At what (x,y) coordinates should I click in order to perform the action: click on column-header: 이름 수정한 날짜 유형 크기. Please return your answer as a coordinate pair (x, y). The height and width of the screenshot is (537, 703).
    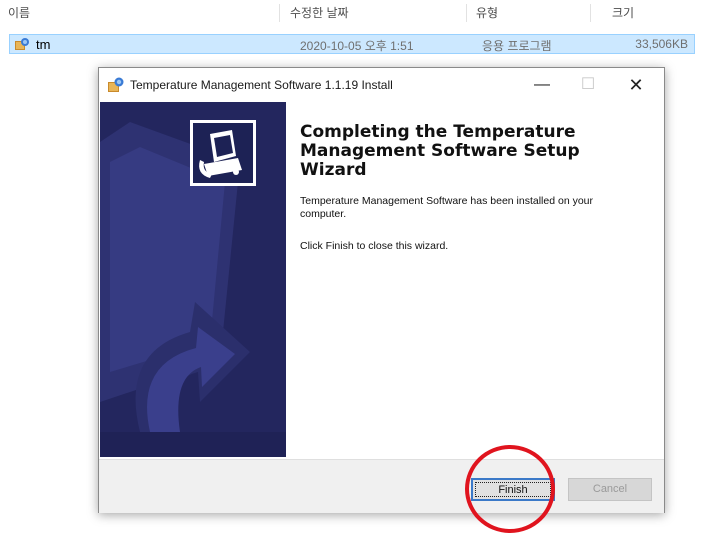
    Looking at the image, I should click on (351, 13).